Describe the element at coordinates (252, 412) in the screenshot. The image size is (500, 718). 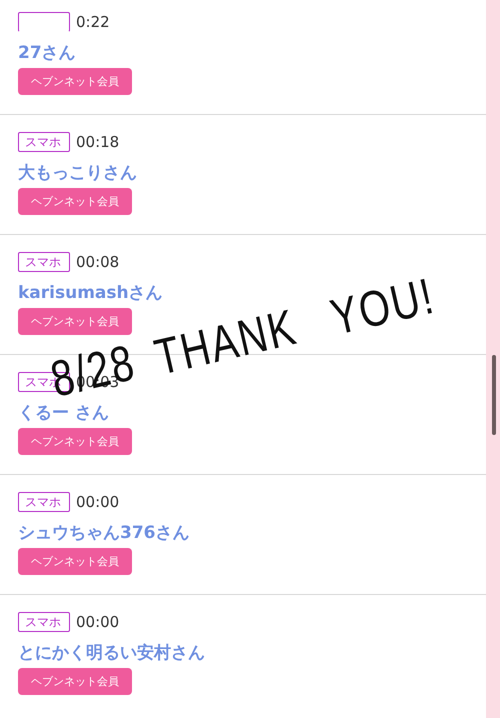
I see `visitor-name: くるー さん` at that location.